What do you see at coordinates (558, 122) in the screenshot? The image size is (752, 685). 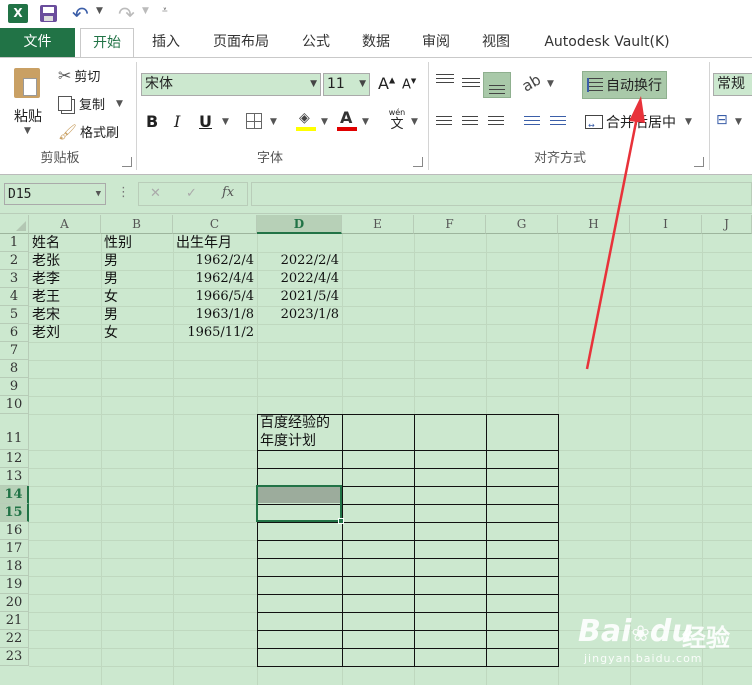 I see `increase-indent-icon` at bounding box center [558, 122].